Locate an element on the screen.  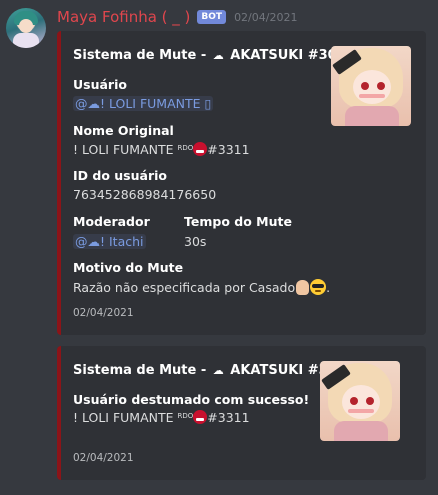
nome-original-sup: RDO is located at coordinates (185, 148).